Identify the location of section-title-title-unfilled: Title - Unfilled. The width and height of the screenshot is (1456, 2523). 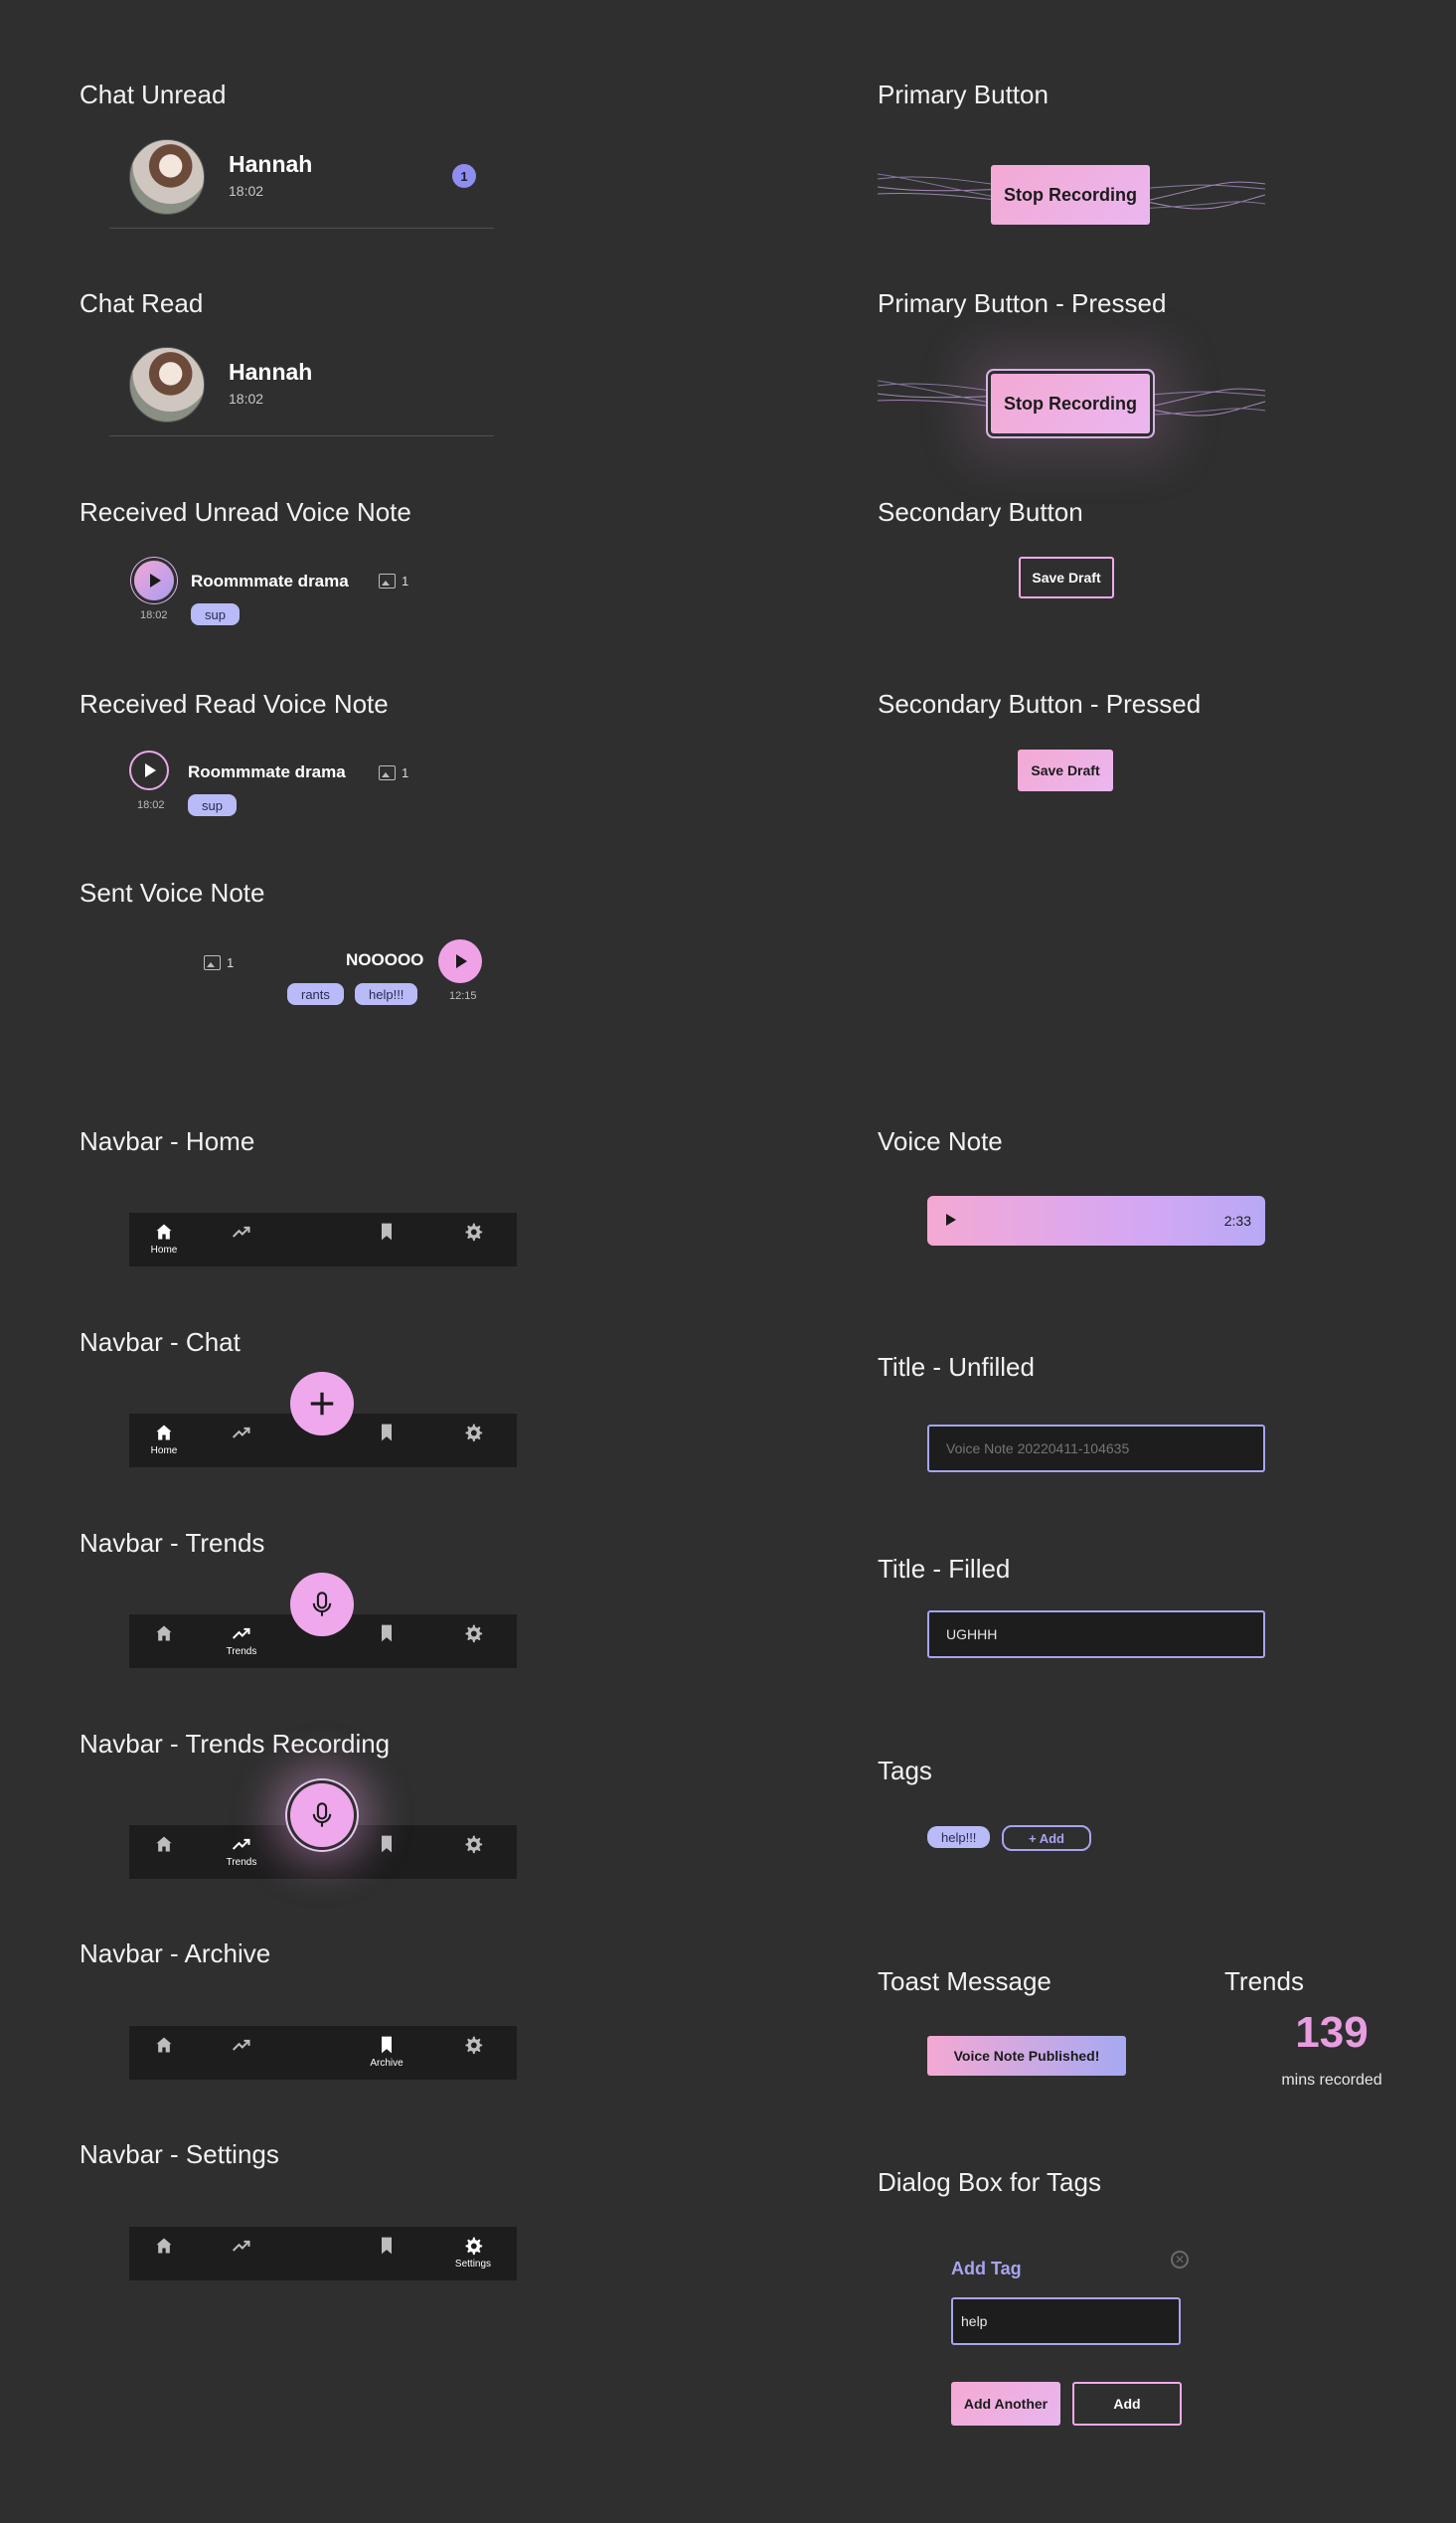
(956, 1367).